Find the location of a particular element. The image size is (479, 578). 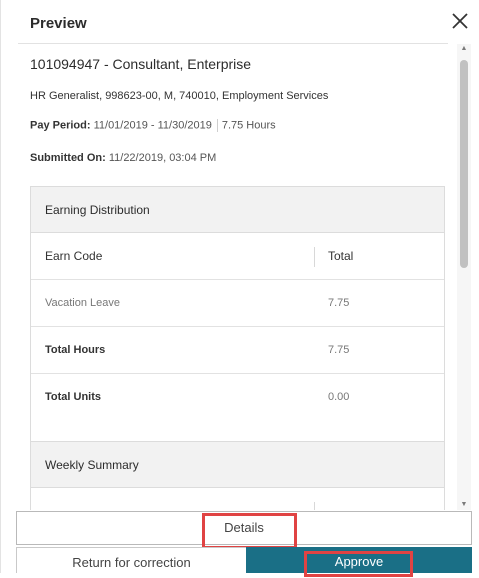

pay-period-value: 11/01/2019 - 11/30/2019 is located at coordinates (152, 125).